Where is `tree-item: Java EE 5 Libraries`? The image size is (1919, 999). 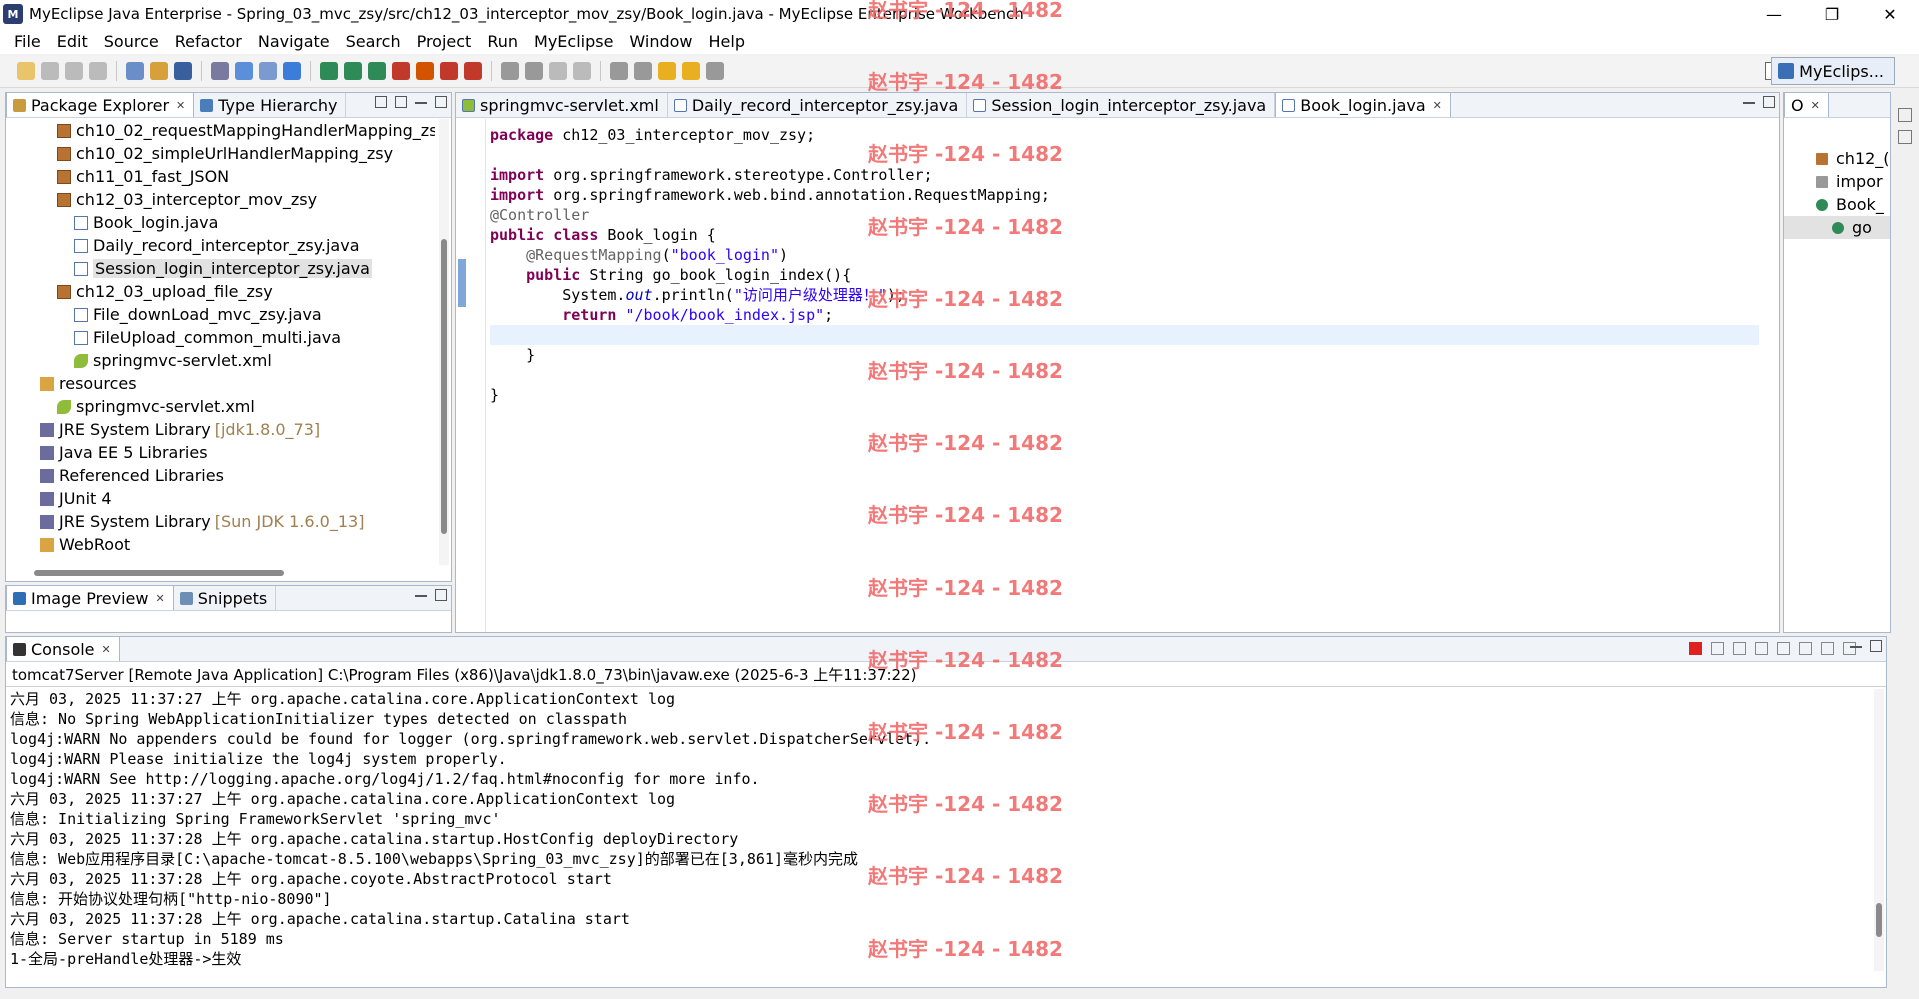
tree-item: Java EE 5 Libraries is located at coordinates (220, 452).